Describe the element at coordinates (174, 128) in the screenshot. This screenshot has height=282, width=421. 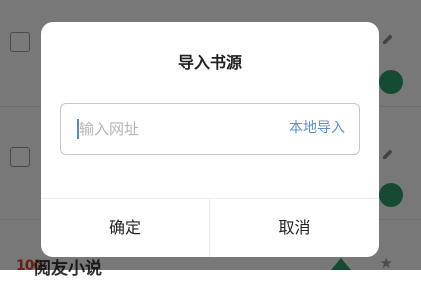
I see `url-input` at that location.